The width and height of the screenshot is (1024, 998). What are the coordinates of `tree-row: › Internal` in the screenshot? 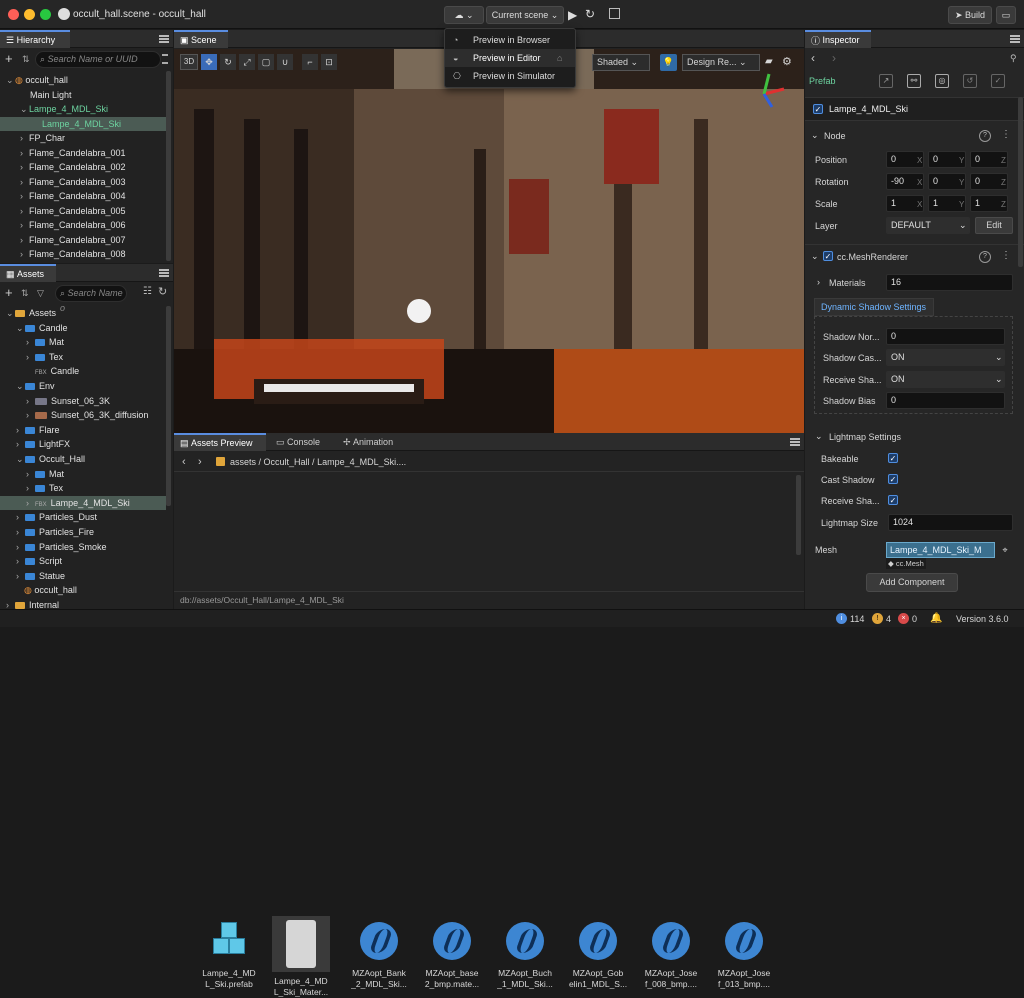 It's located at (83, 603).